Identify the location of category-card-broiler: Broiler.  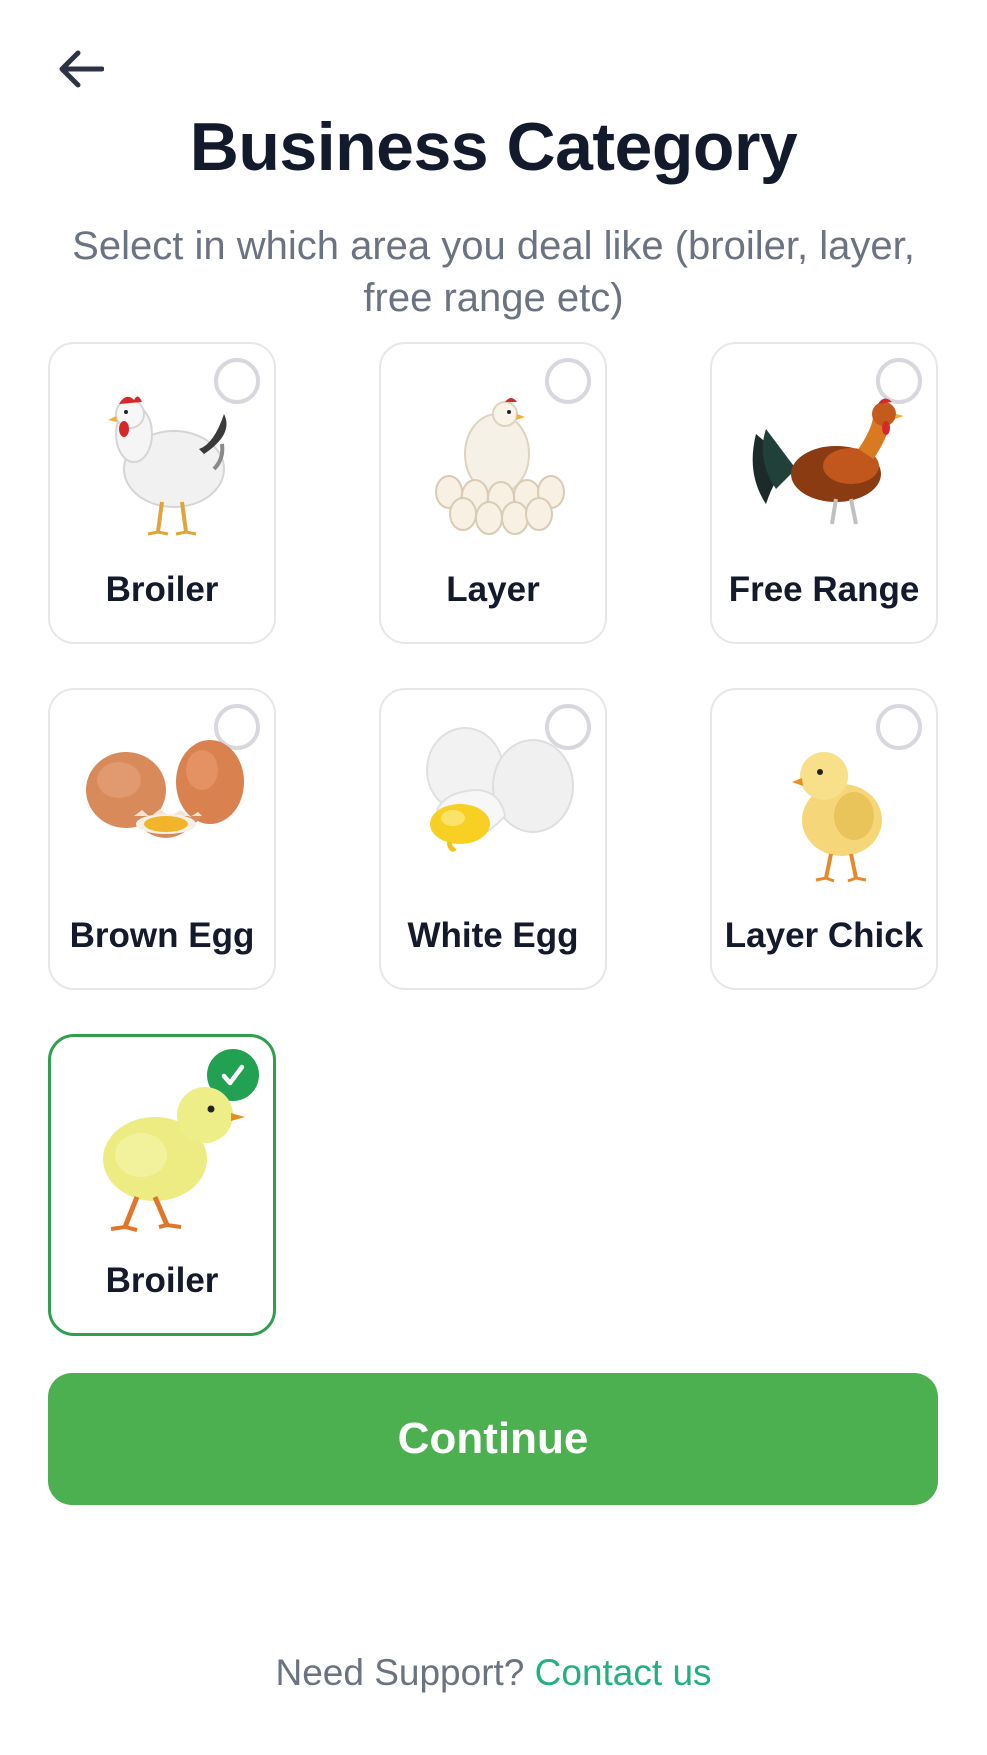
(162, 493).